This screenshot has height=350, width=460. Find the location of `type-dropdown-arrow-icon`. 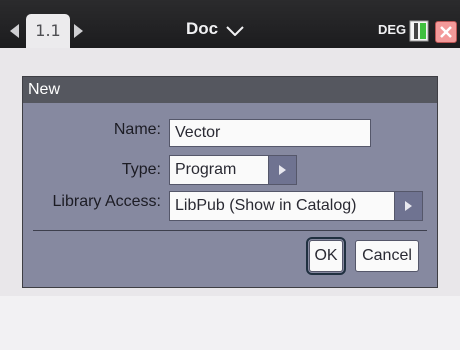

type-dropdown-arrow-icon is located at coordinates (282, 170).